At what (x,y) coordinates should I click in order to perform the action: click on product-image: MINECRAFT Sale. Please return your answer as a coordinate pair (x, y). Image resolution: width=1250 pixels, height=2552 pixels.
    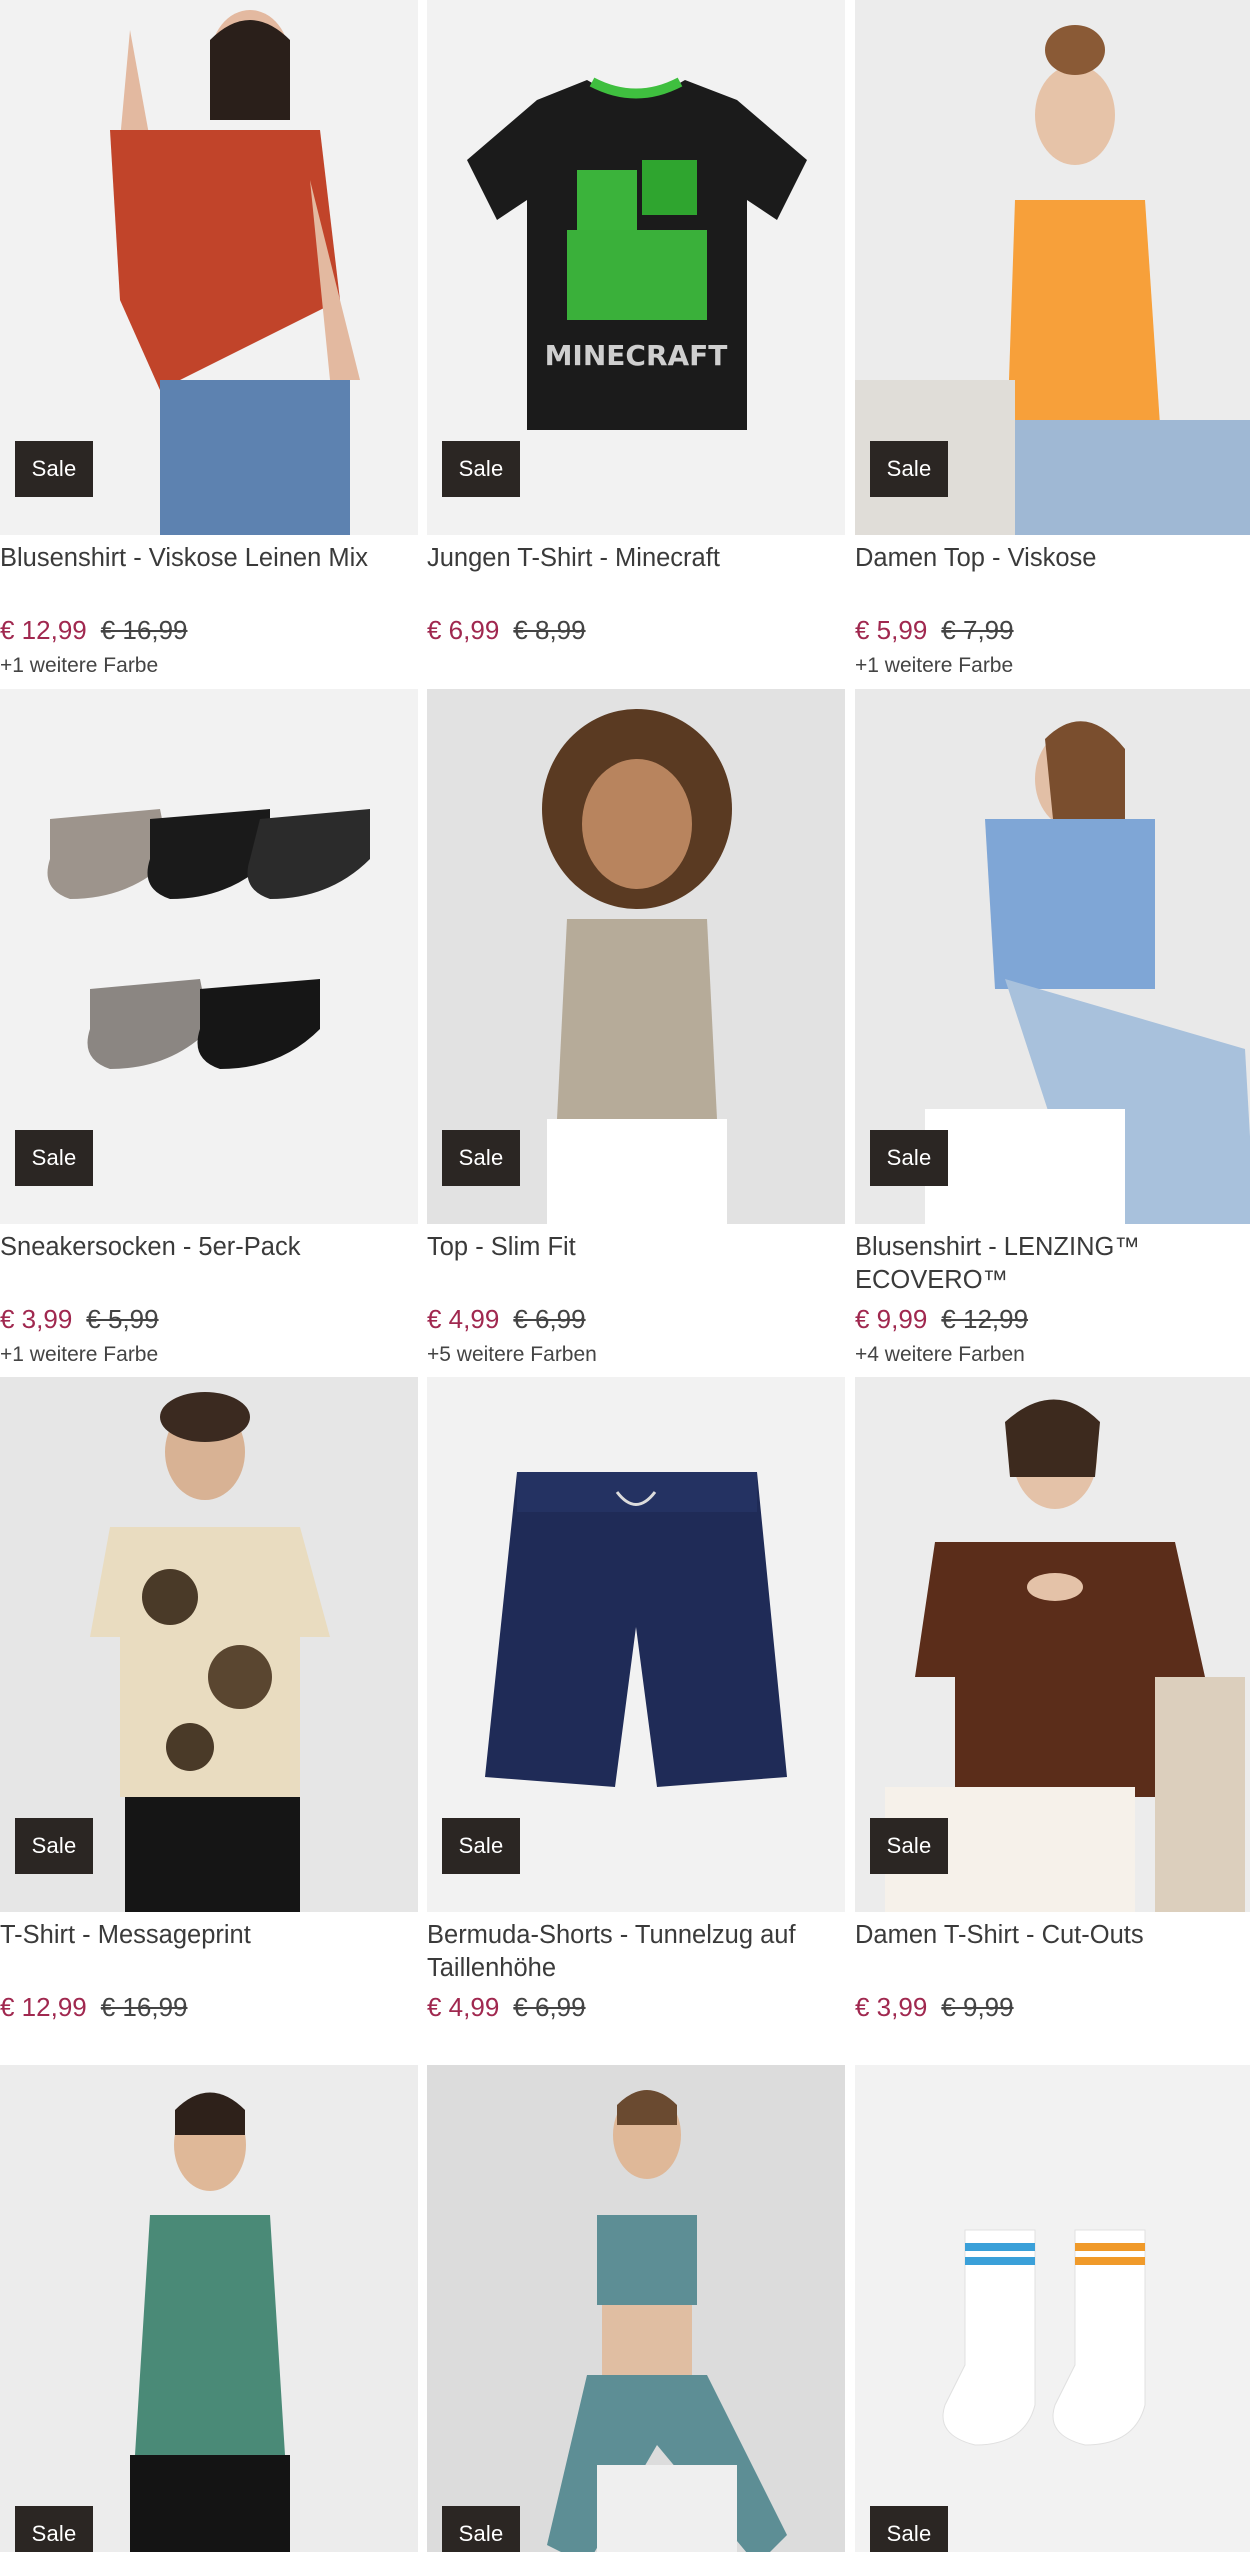
    Looking at the image, I should click on (636, 267).